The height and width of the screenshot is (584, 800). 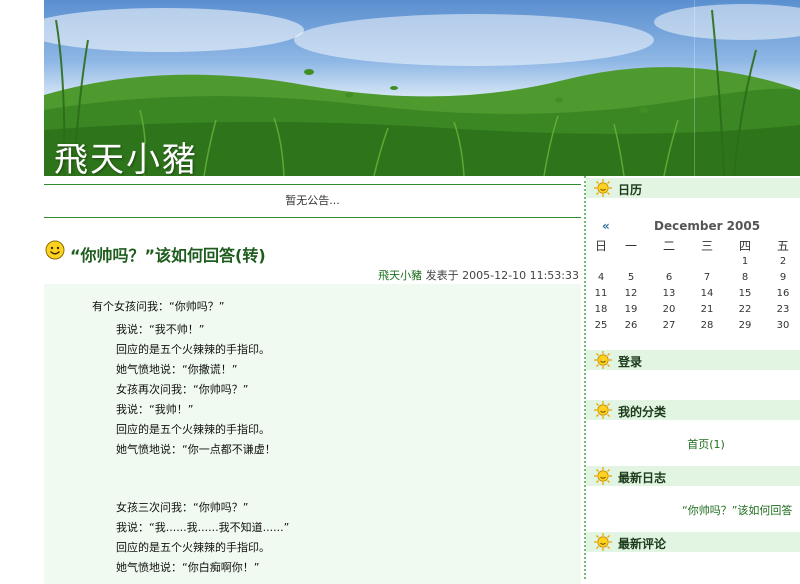 What do you see at coordinates (693, 188) in the screenshot?
I see `calendar-heading: 日历` at bounding box center [693, 188].